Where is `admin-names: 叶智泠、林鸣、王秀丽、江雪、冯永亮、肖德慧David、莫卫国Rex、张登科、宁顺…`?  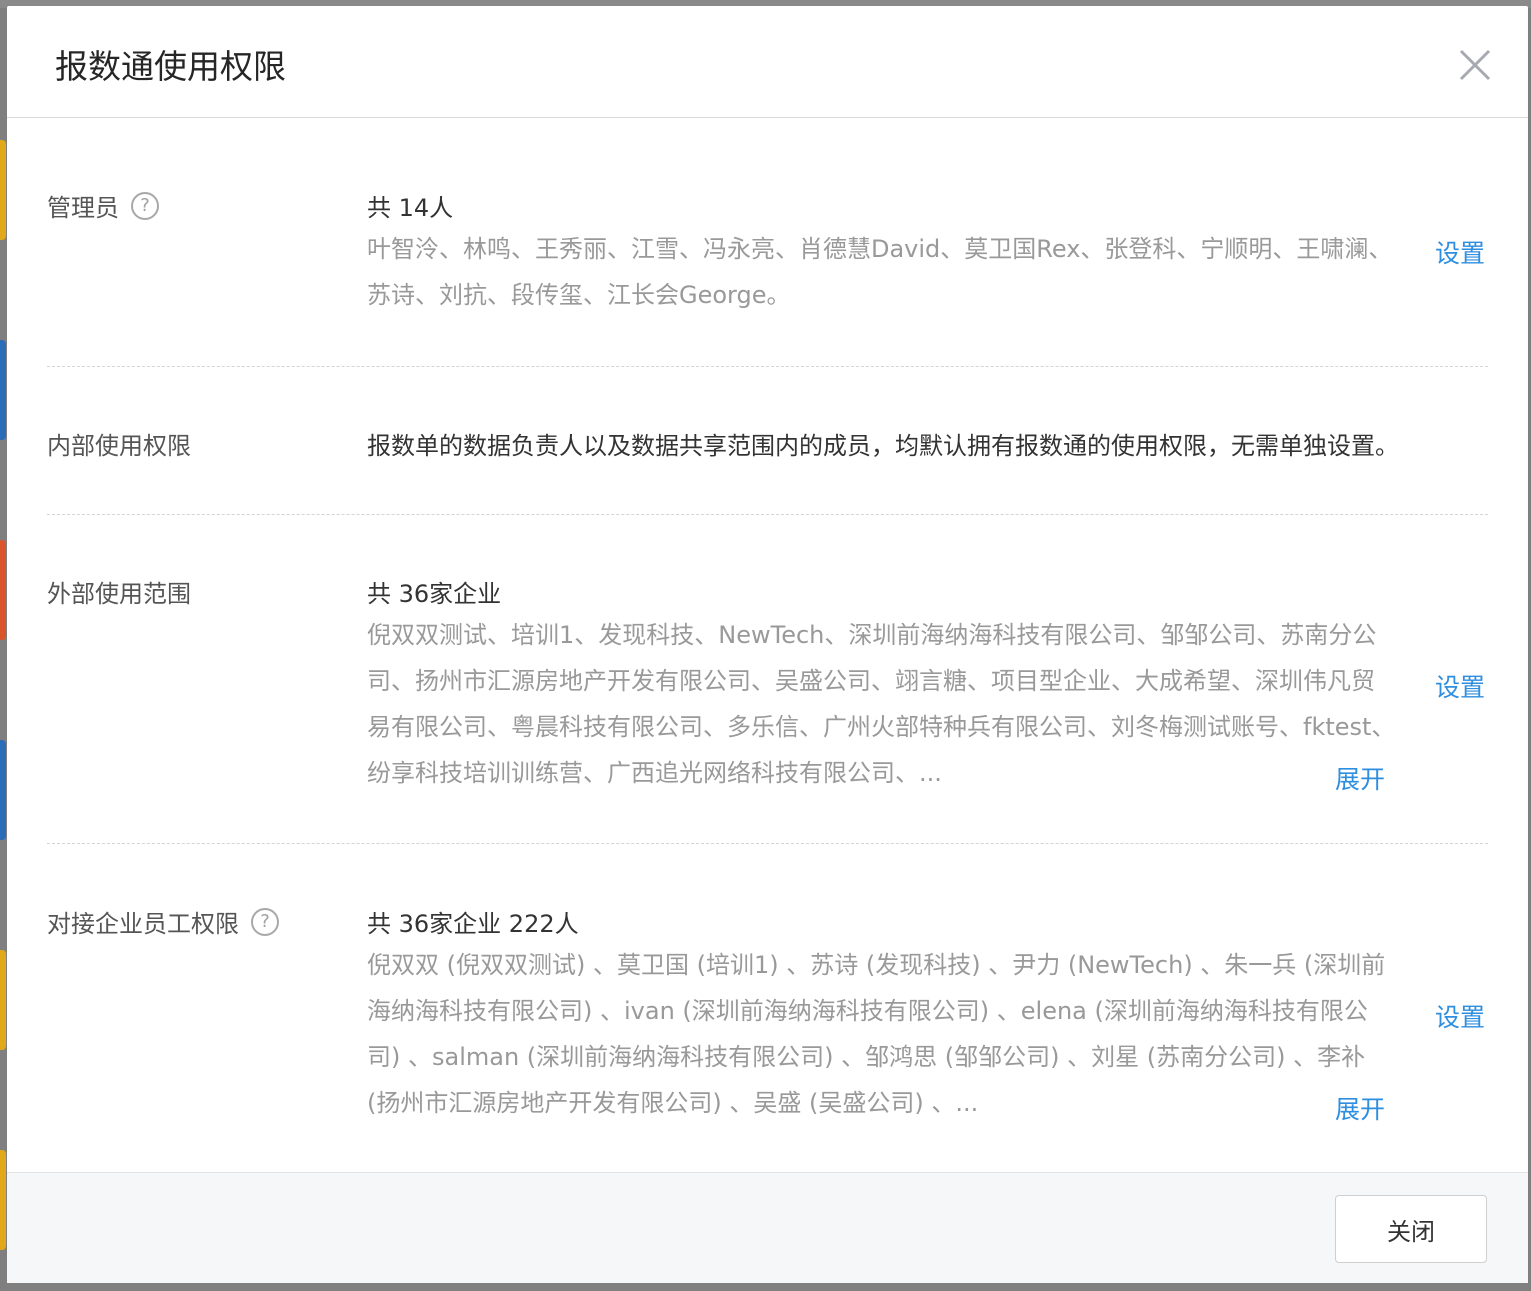
admin-names: 叶智泠、林鸣、王秀丽、江雪、冯永亮、肖德慧David、莫卫国Rex、张登科、宁顺… is located at coordinates (880, 272).